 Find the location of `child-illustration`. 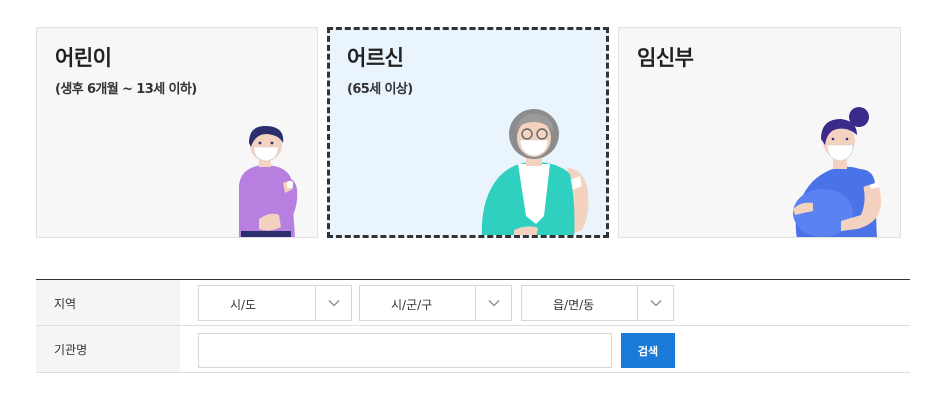

child-illustration is located at coordinates (268, 181).